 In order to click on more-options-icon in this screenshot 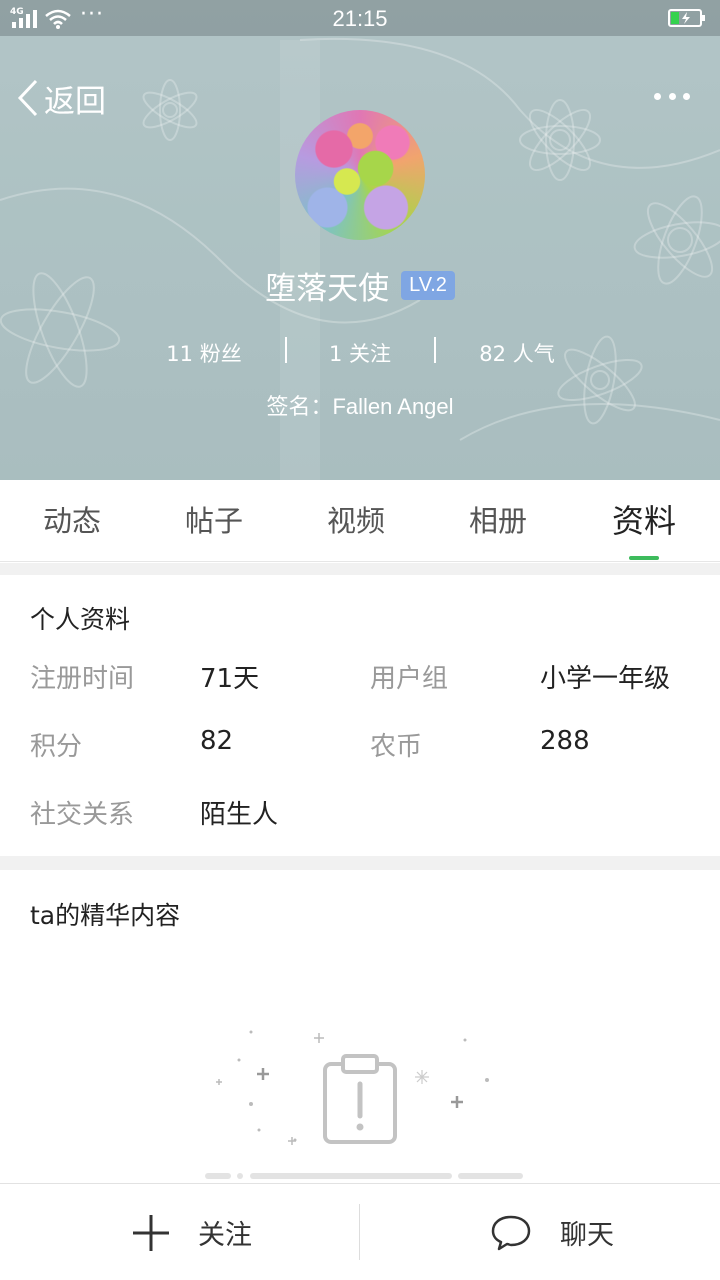, I will do `click(672, 96)`.